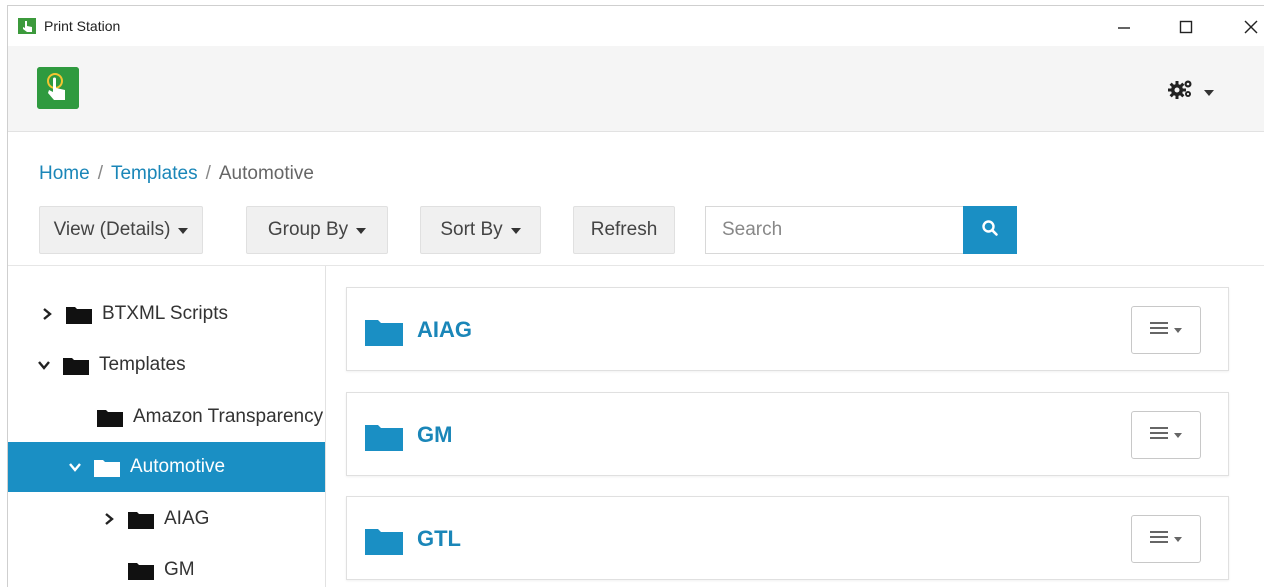  I want to click on tree-item-label: BTXML Scripts, so click(165, 313).